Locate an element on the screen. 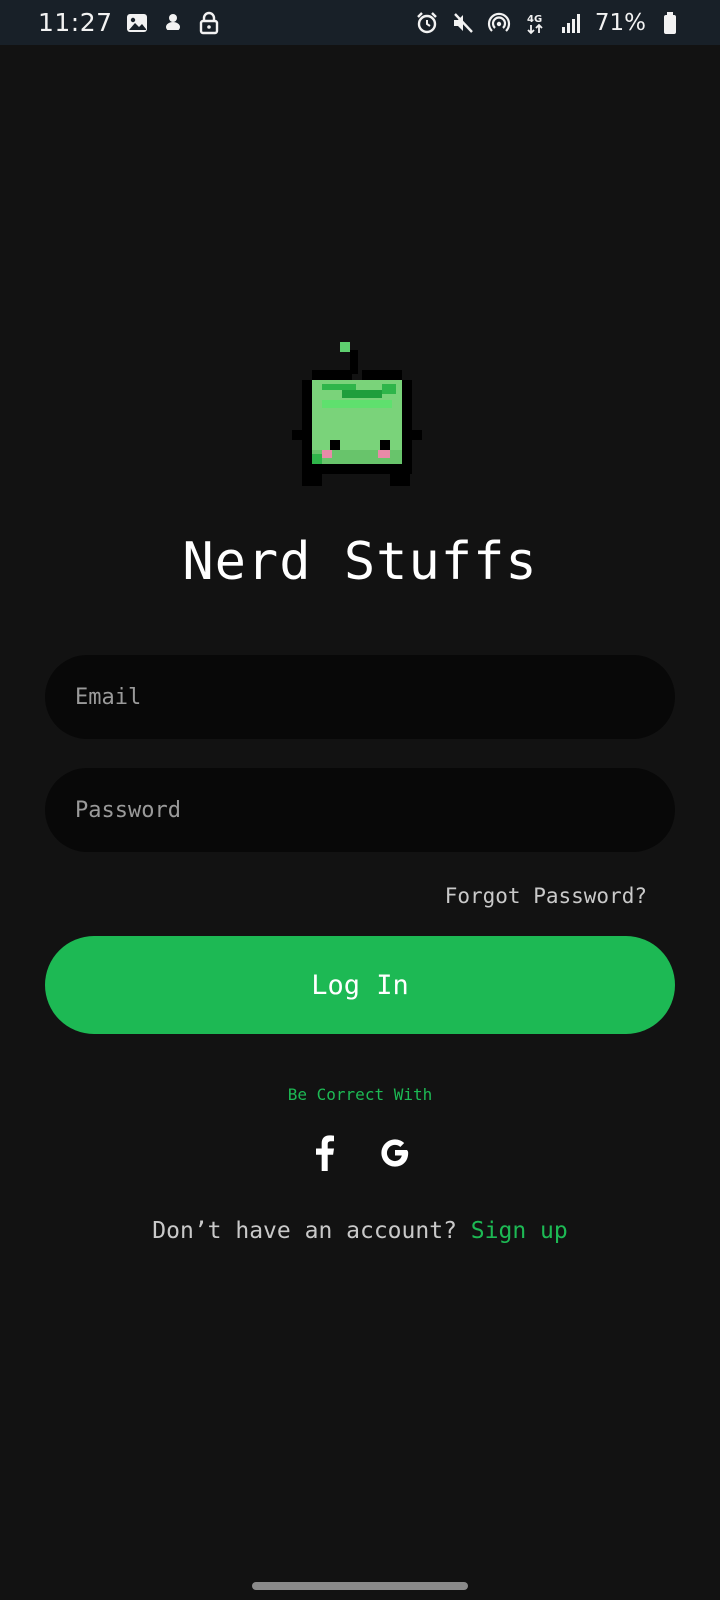 The width and height of the screenshot is (720, 1600). status-bar-left: 11:27 is located at coordinates (129, 22).